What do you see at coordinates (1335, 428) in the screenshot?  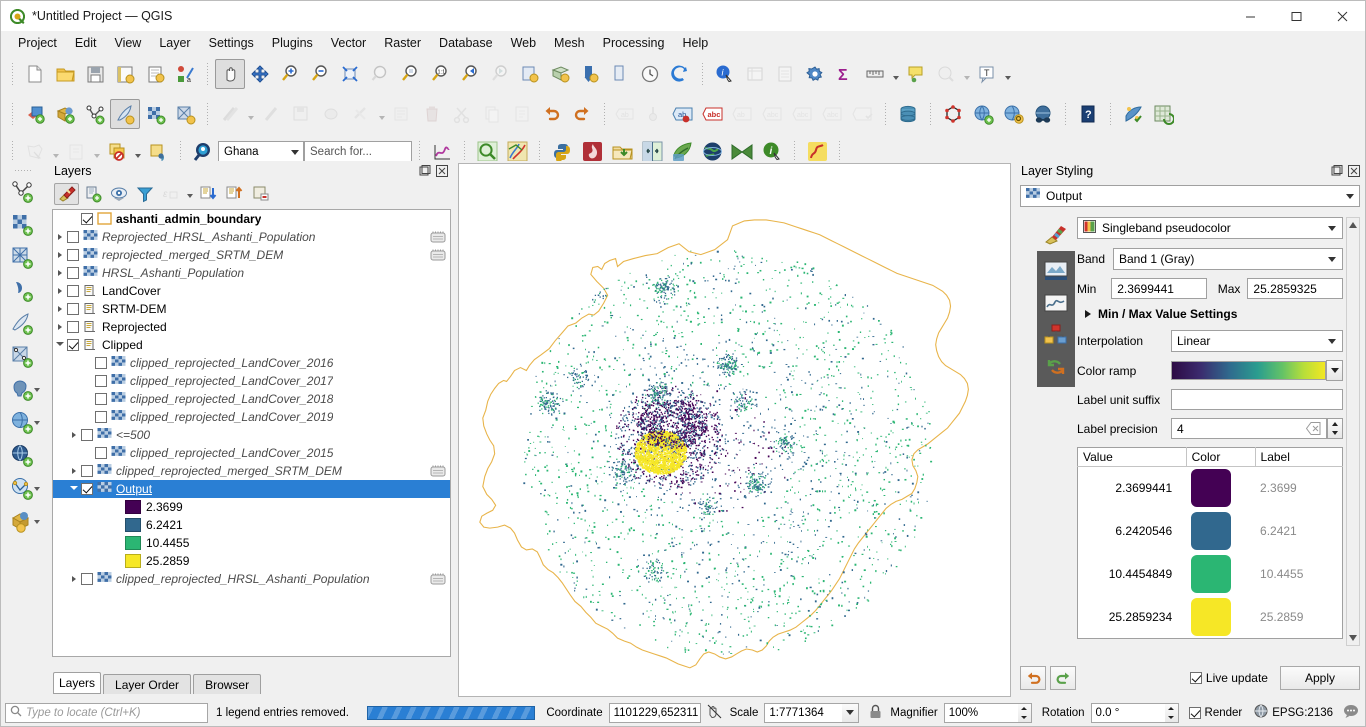 I see `label-precision-stepper` at bounding box center [1335, 428].